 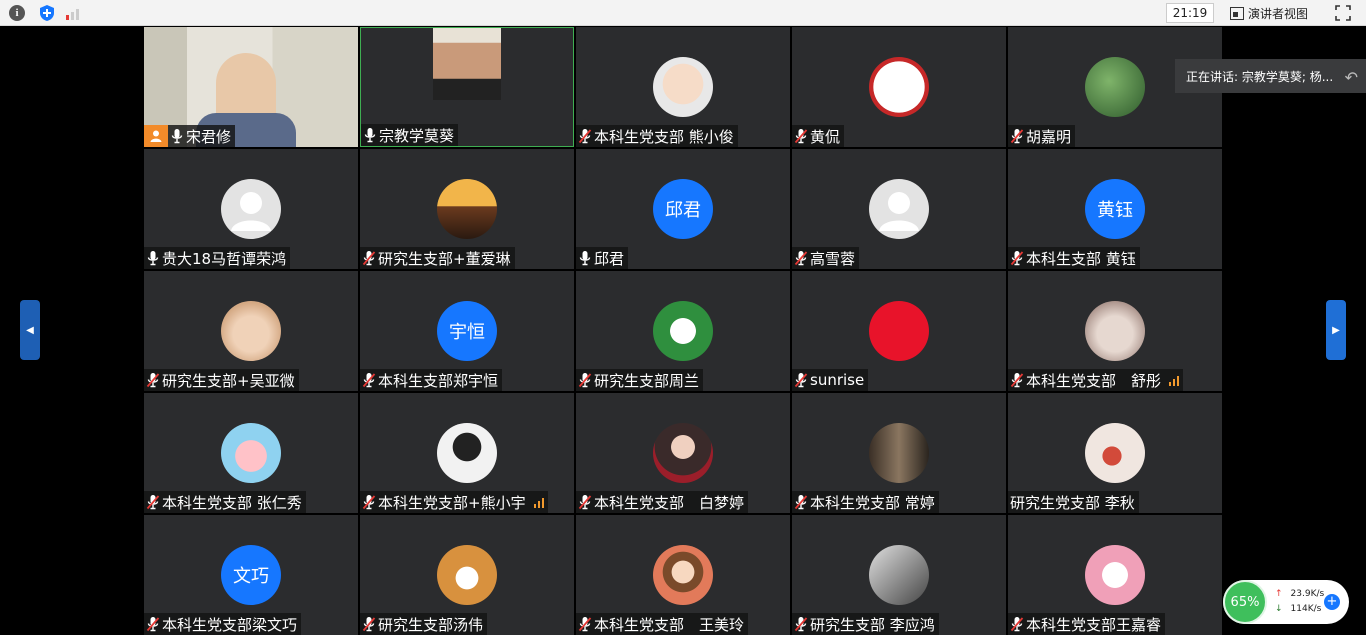 I want to click on participant-name: 本科生党支部 熊小俊, so click(x=664, y=136).